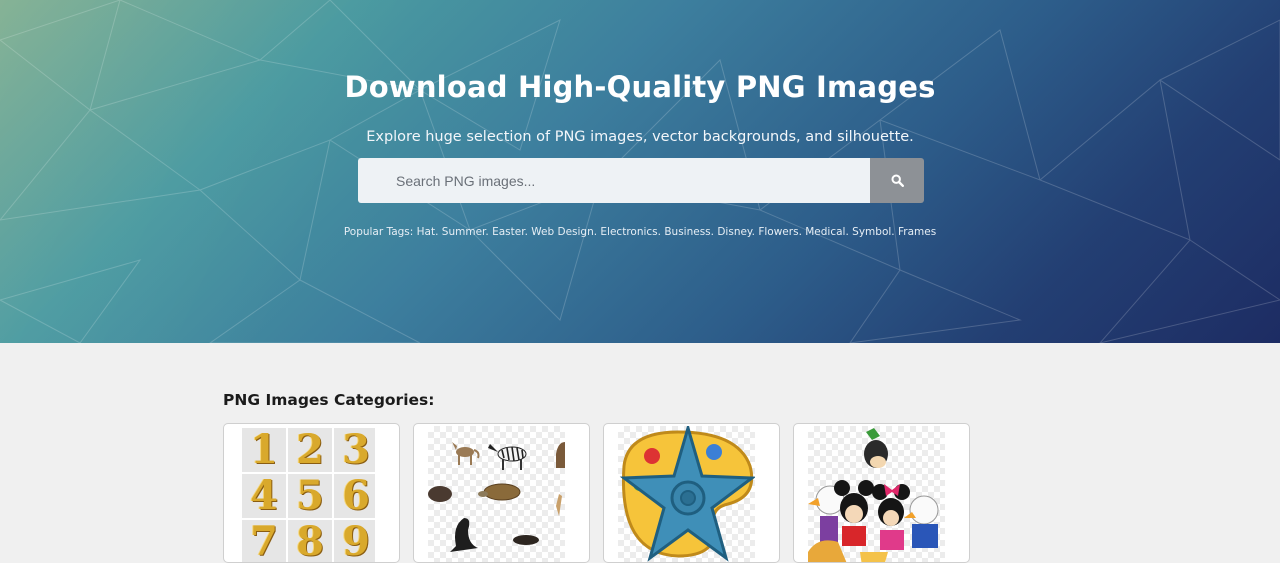 This screenshot has height=563, width=1280. I want to click on search-icon, so click(897, 180).